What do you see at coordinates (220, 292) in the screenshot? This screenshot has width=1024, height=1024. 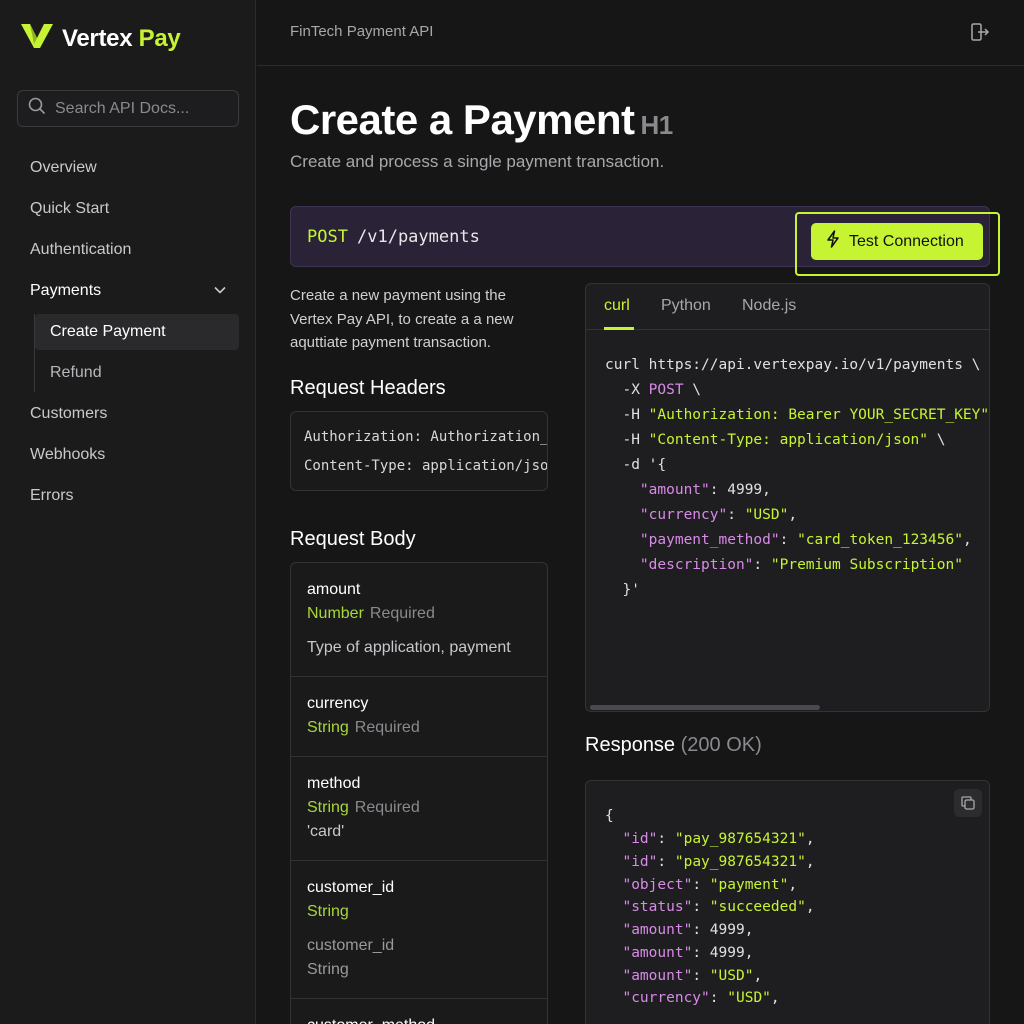 I see `chevron-down-icon` at bounding box center [220, 292].